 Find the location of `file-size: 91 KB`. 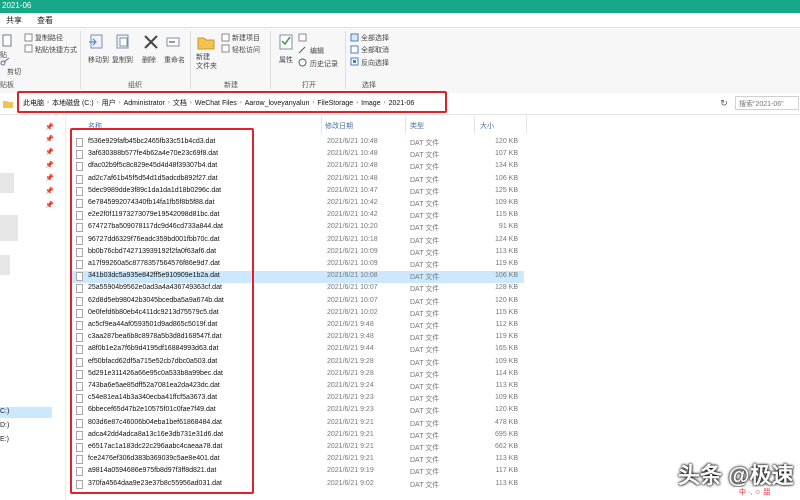

file-size: 91 KB is located at coordinates (508, 227).